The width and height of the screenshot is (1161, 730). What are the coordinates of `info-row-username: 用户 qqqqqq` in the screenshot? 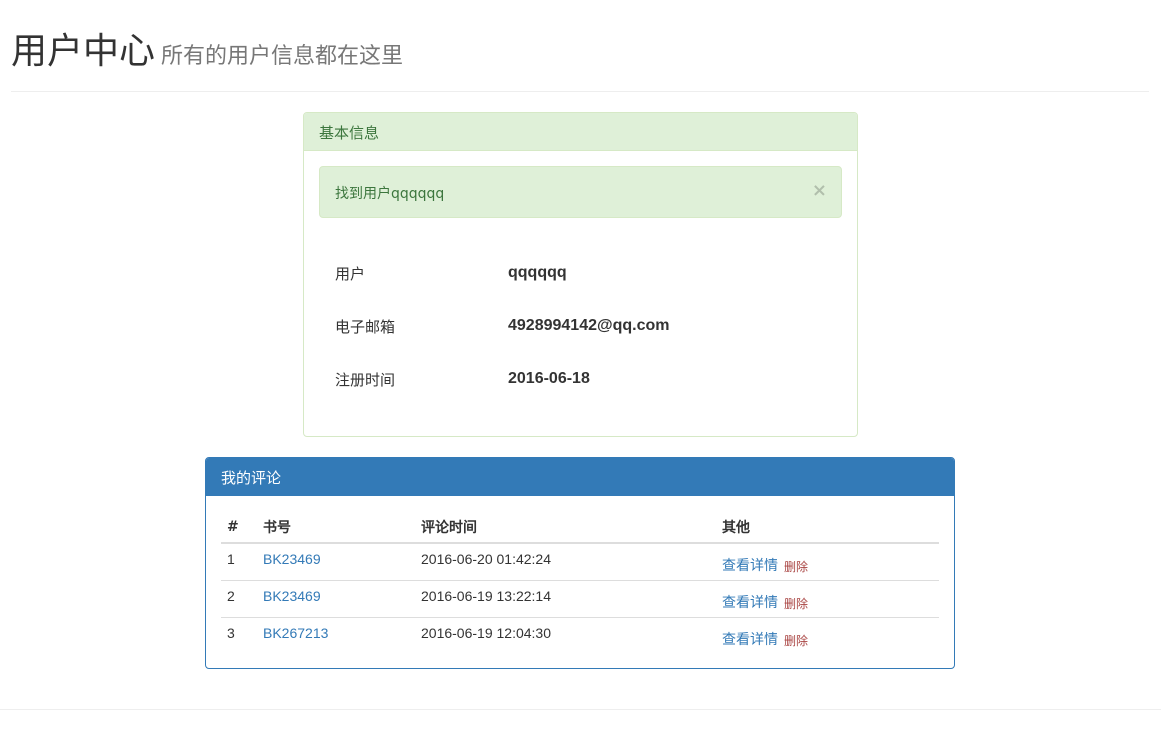 It's located at (585, 275).